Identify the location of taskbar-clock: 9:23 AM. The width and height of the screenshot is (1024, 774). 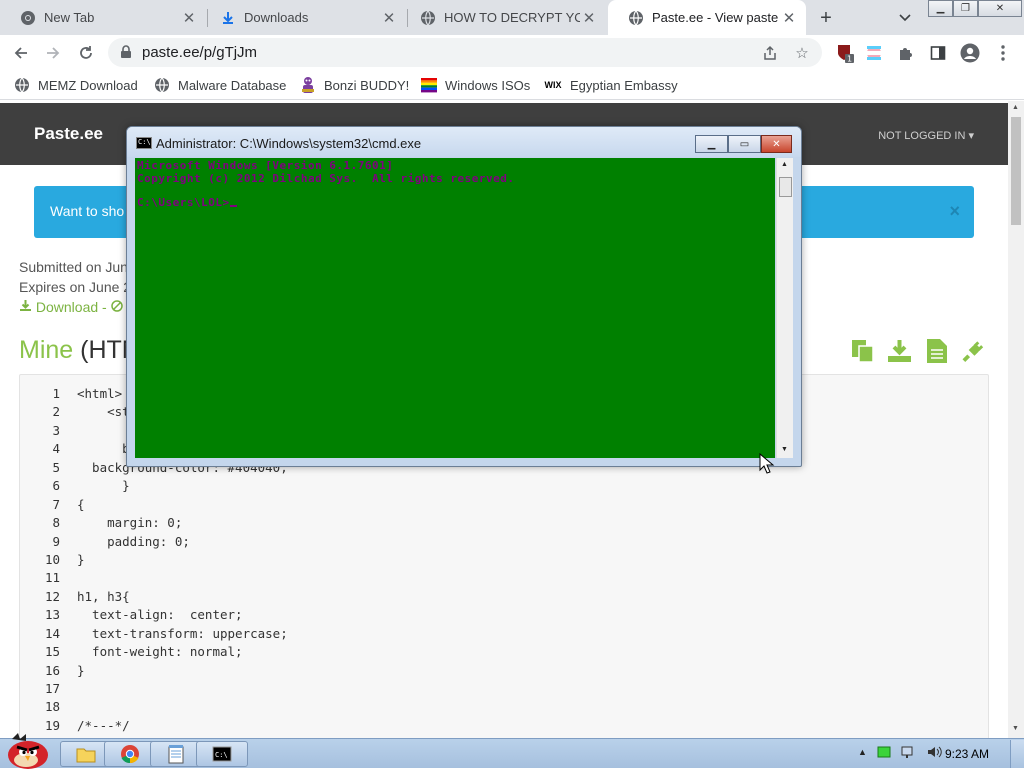
(967, 754).